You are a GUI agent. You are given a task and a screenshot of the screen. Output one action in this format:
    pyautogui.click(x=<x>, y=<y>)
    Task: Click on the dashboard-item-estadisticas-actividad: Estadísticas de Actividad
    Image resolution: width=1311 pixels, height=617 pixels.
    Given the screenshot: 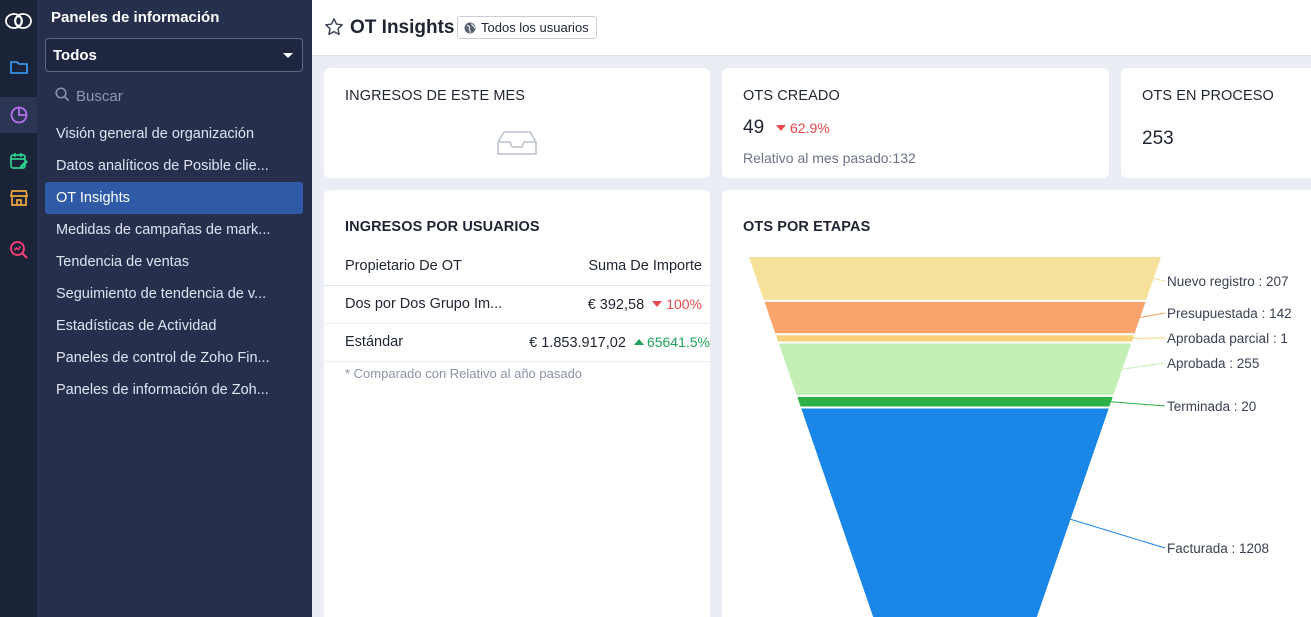 What is the action you would take?
    pyautogui.click(x=174, y=326)
    